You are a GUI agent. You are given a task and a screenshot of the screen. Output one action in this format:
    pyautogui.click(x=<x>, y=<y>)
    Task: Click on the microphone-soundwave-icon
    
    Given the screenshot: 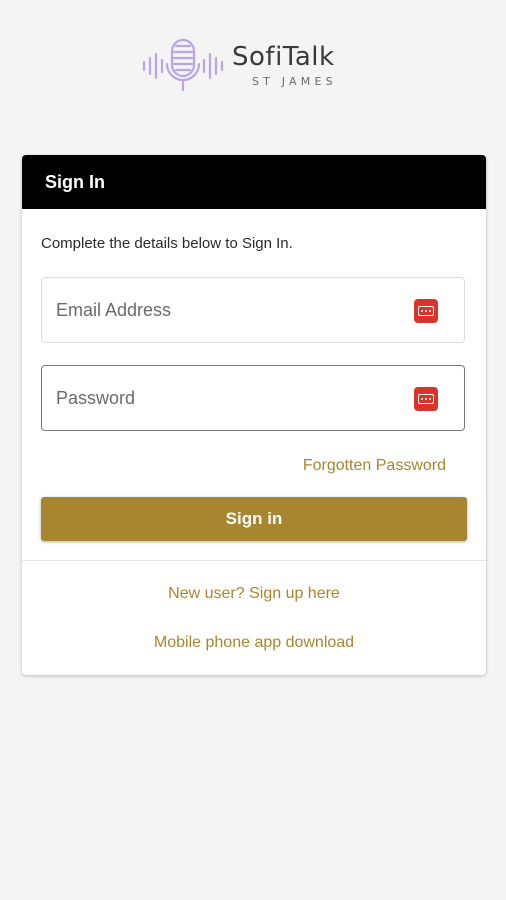 What is the action you would take?
    pyautogui.click(x=183, y=65)
    